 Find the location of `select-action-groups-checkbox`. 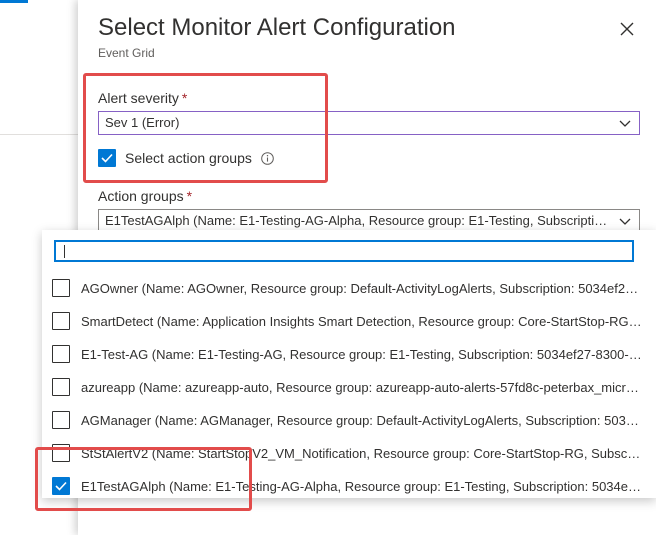

select-action-groups-checkbox is located at coordinates (107, 158).